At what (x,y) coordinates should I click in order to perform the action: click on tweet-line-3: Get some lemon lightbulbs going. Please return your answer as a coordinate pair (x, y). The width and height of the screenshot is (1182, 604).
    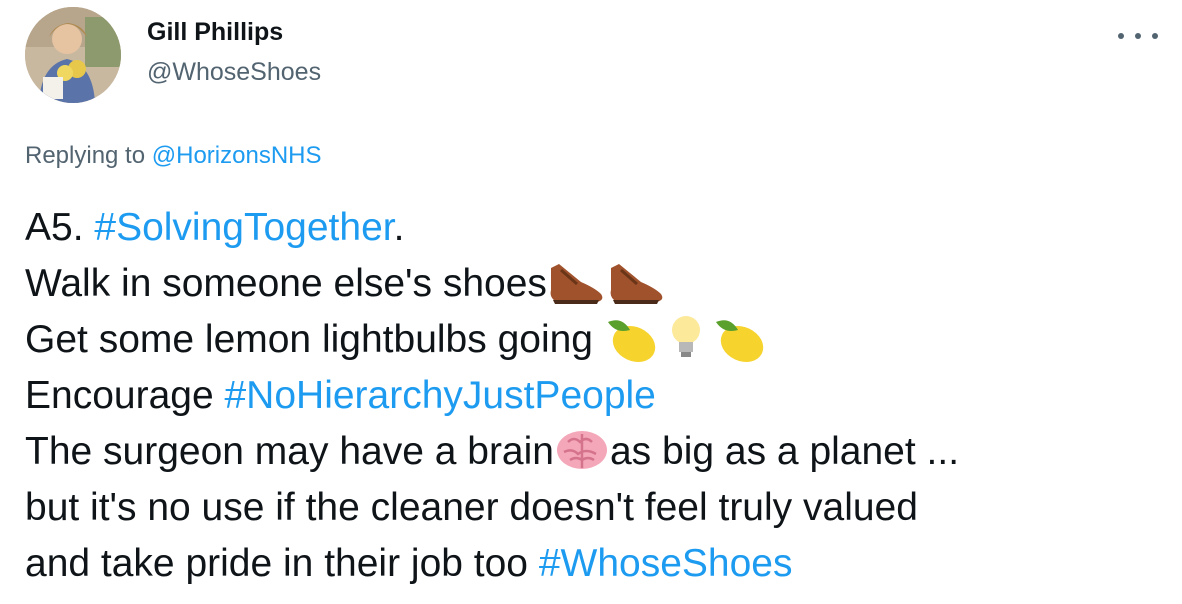
    Looking at the image, I should click on (595, 340).